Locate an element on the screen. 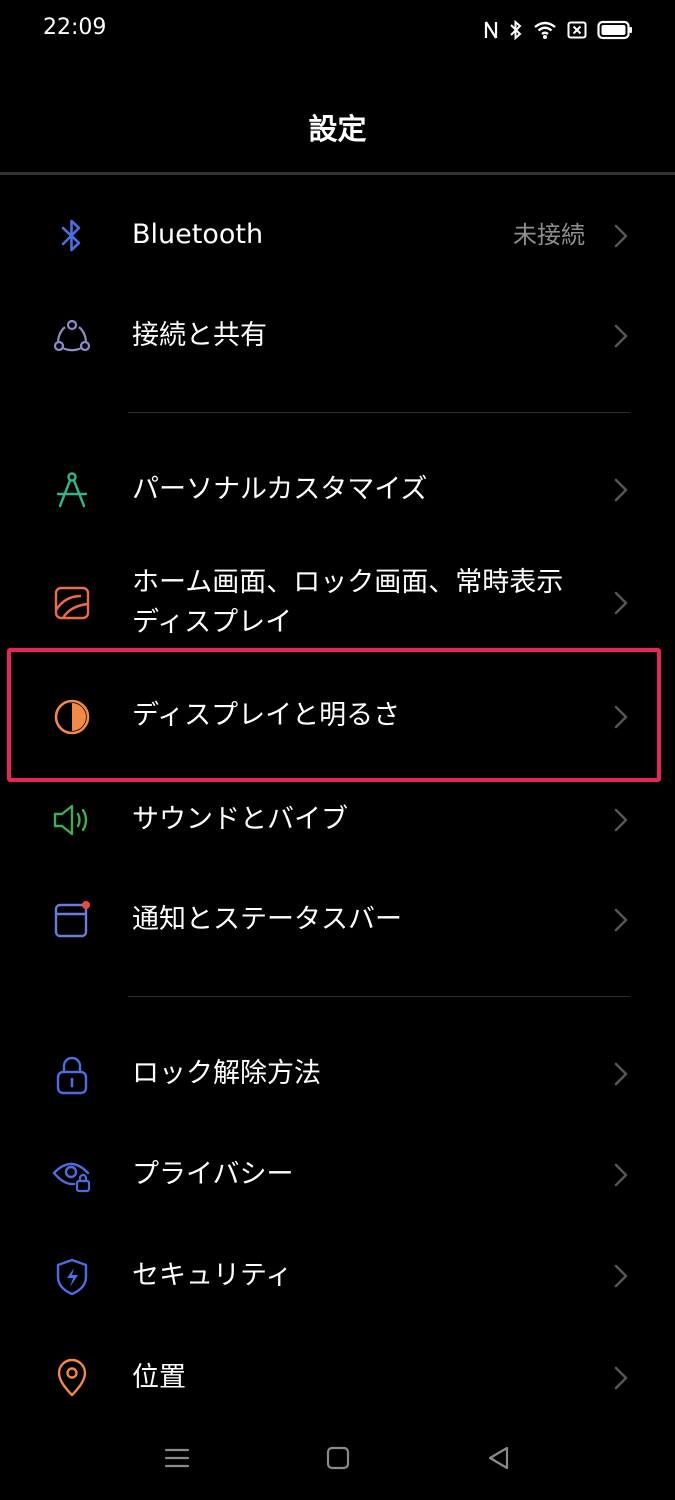 The height and width of the screenshot is (1500, 675). shield-icon is located at coordinates (72, 1277).